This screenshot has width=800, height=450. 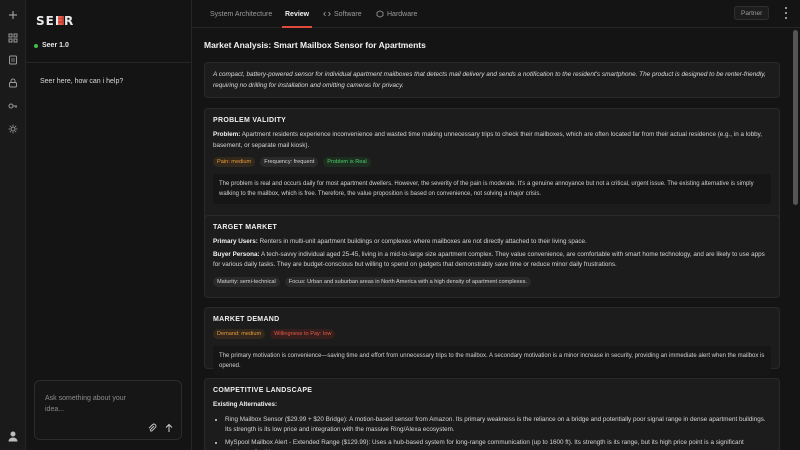 I want to click on seer-logo: SEER, so click(x=55, y=21).